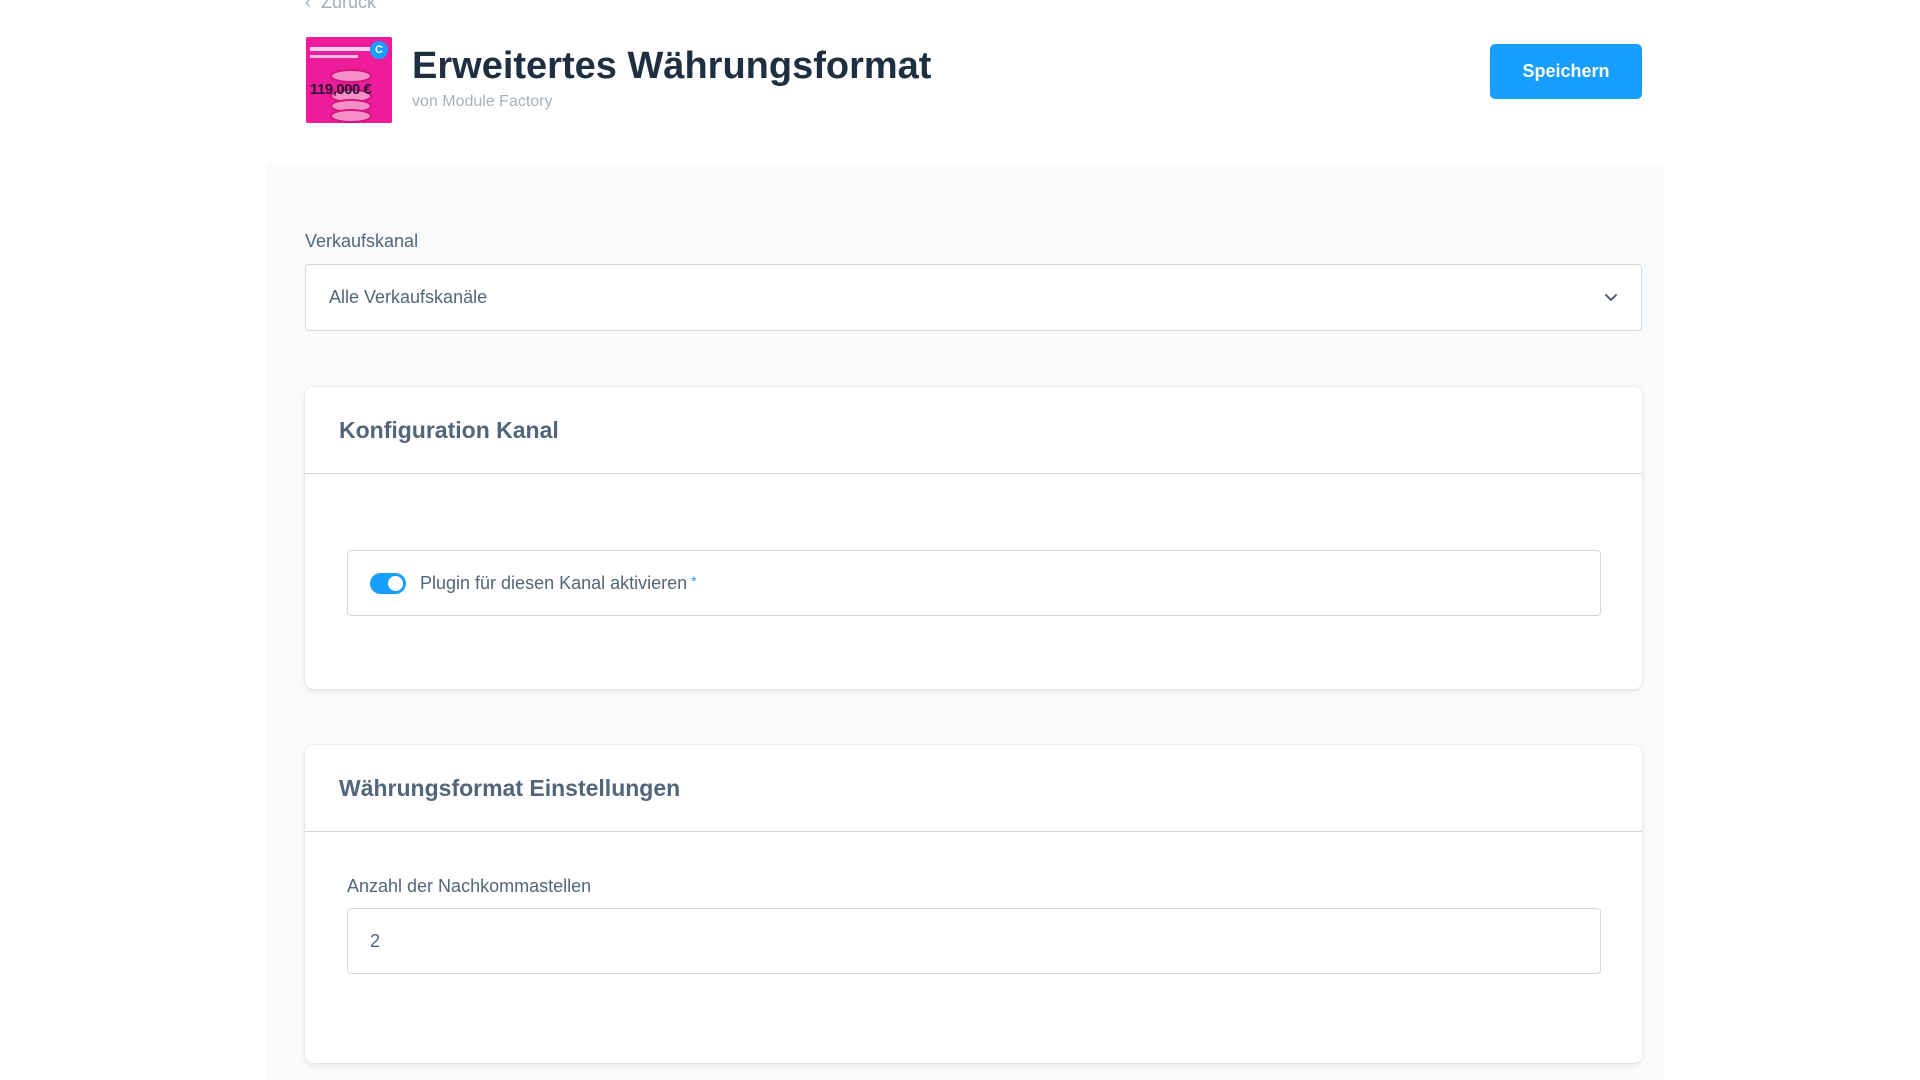 The image size is (1920, 1080). What do you see at coordinates (973, 788) in the screenshot?
I see `card-currency-settings-header: Währungsformat Einstellungen` at bounding box center [973, 788].